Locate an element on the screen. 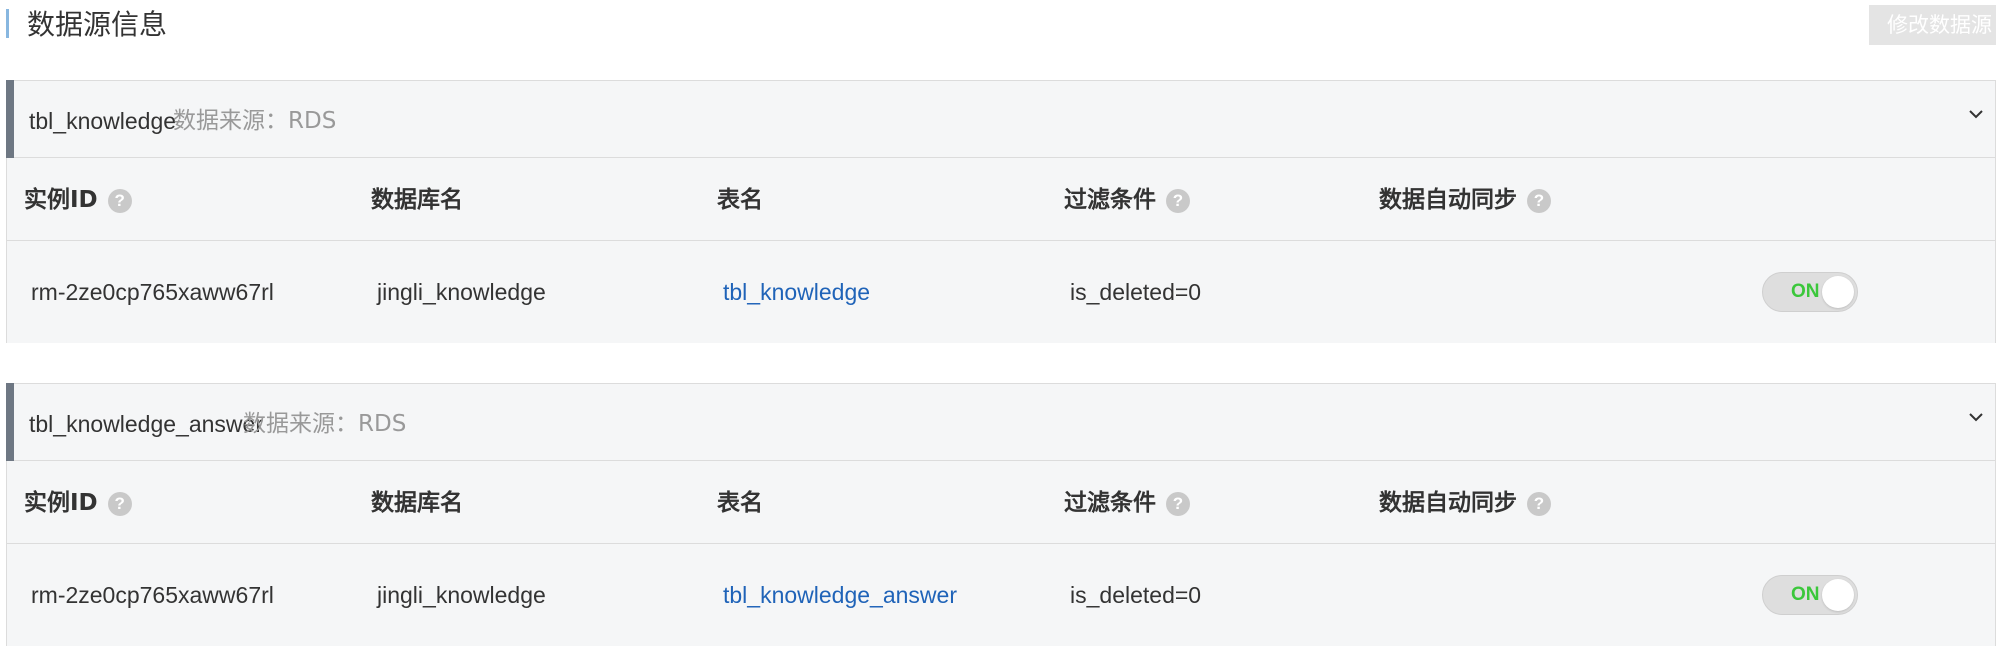 This screenshot has width=1996, height=656. edit-datasource-button: 修改数据源 is located at coordinates (1932, 25).